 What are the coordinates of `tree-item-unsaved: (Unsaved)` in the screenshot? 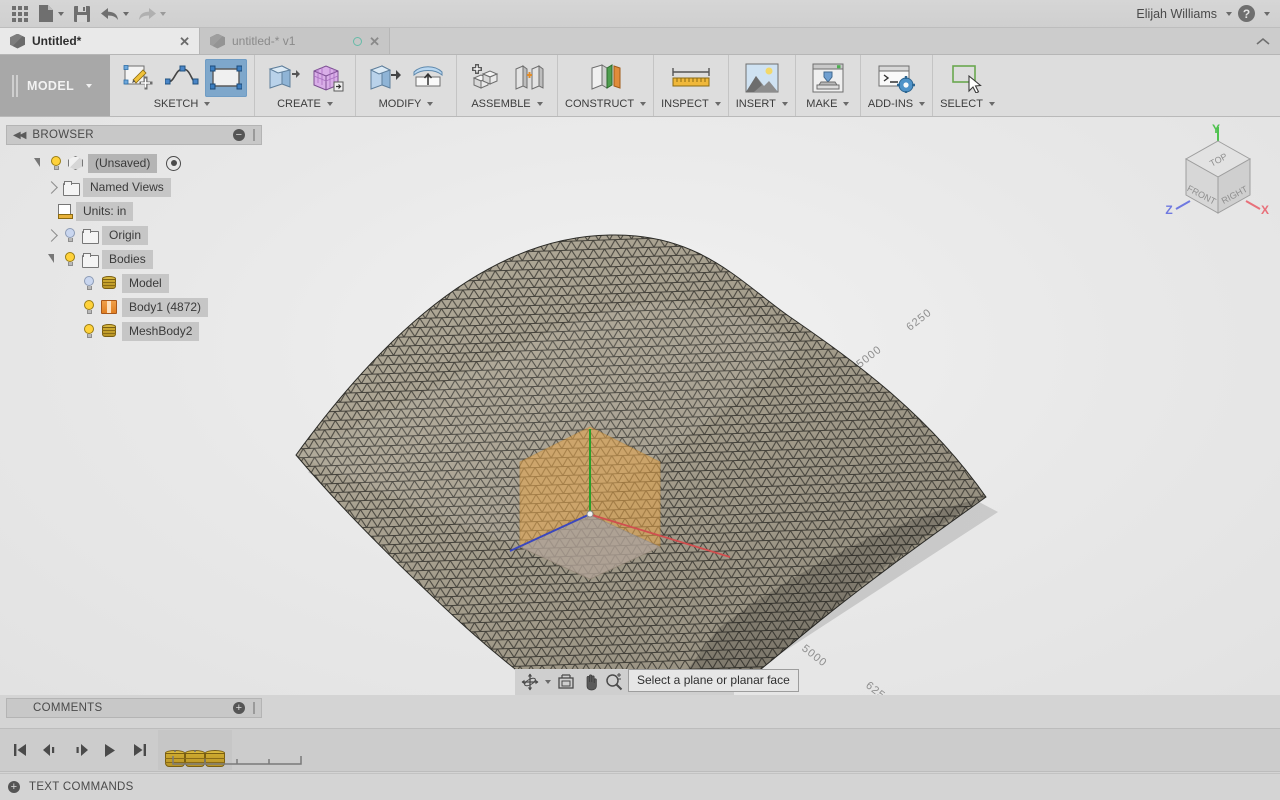 It's located at (134, 163).